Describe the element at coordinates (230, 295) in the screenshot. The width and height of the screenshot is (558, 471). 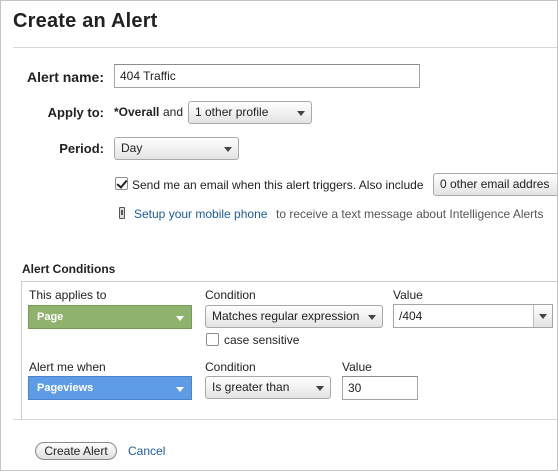
I see `condition-label-1: Condition` at that location.